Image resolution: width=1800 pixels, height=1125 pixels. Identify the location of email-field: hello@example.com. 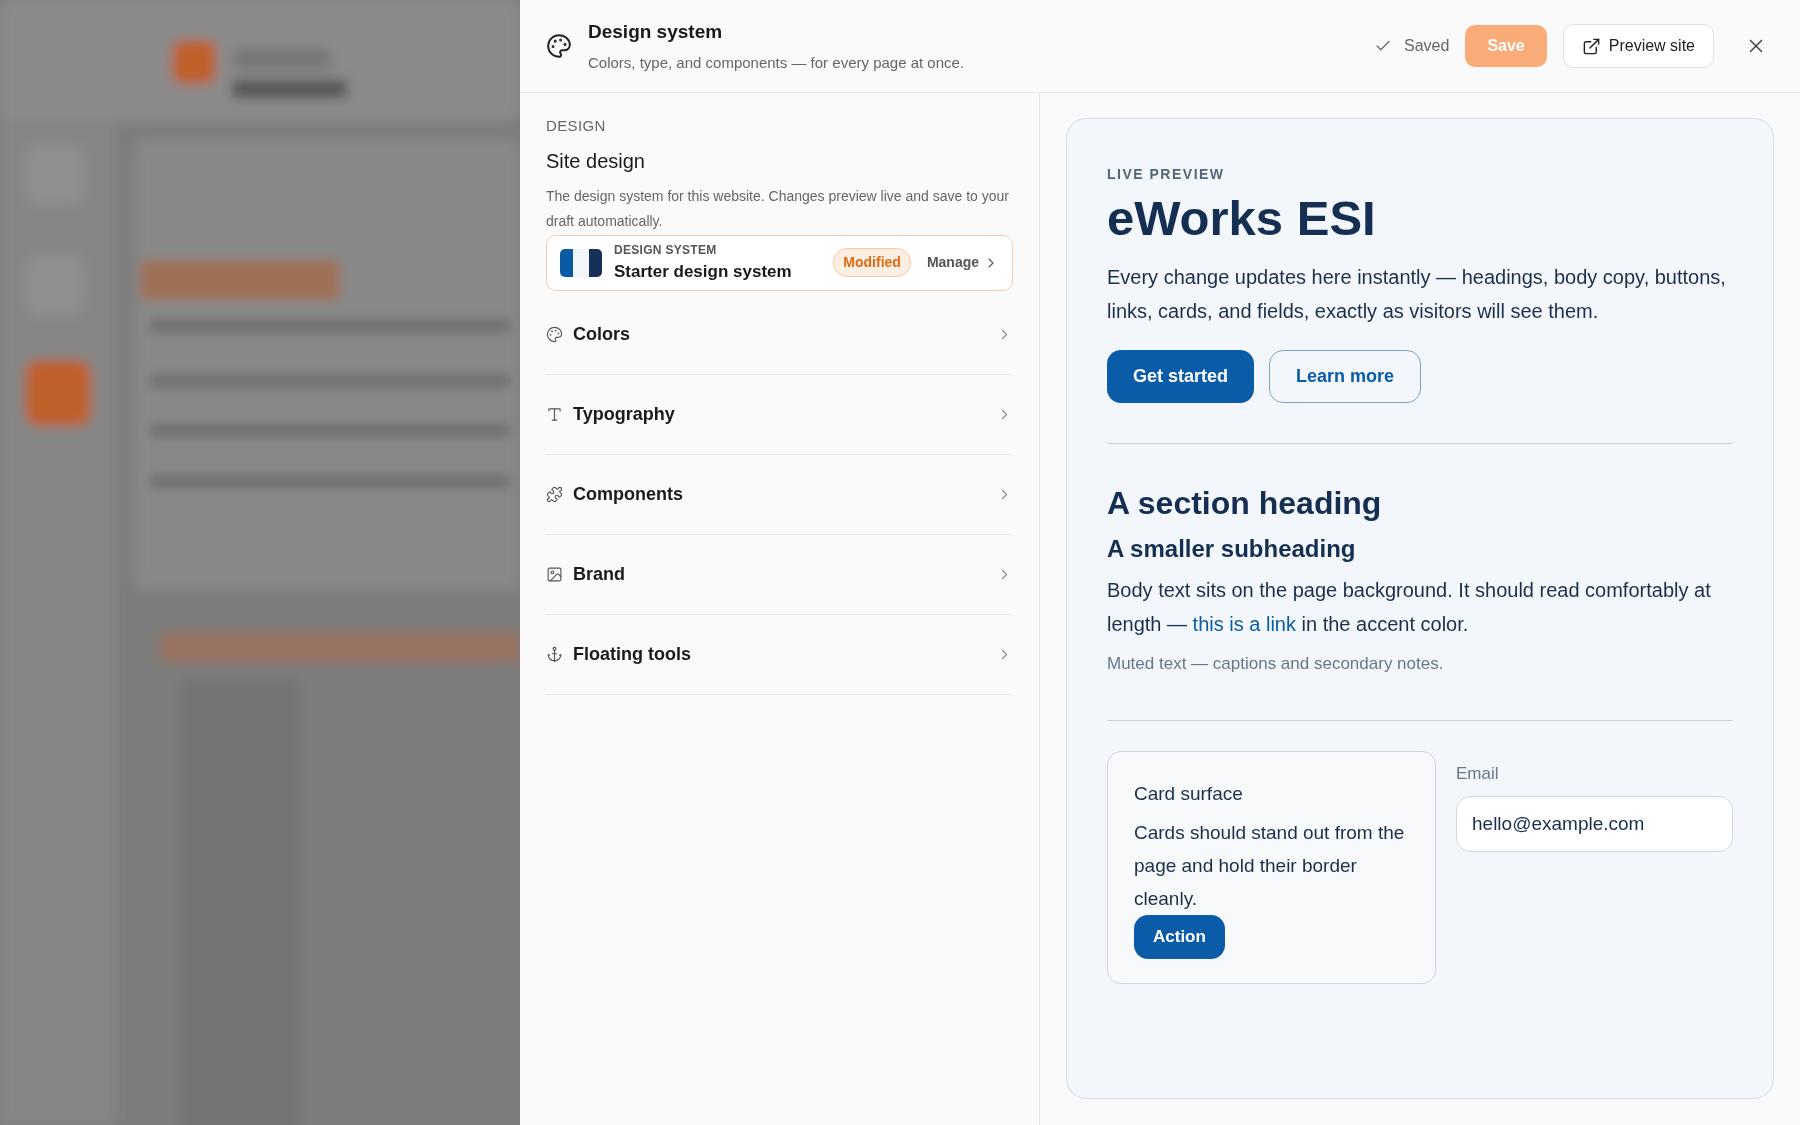
(1594, 824).